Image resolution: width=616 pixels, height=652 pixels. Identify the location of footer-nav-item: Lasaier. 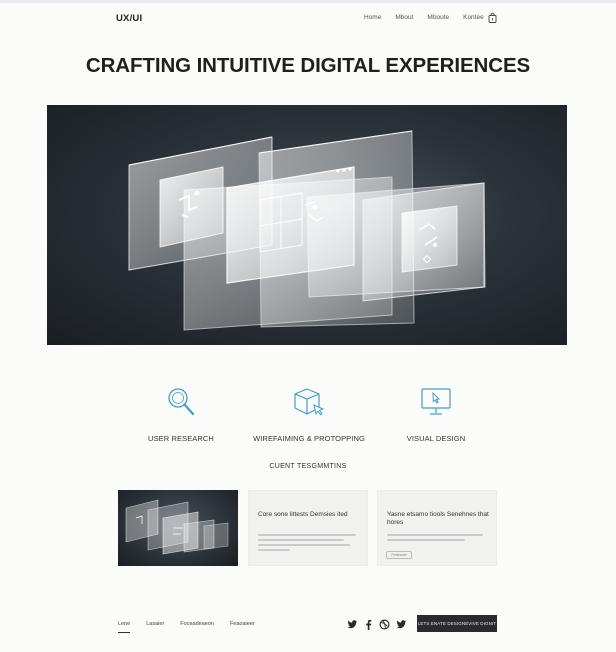
(155, 627).